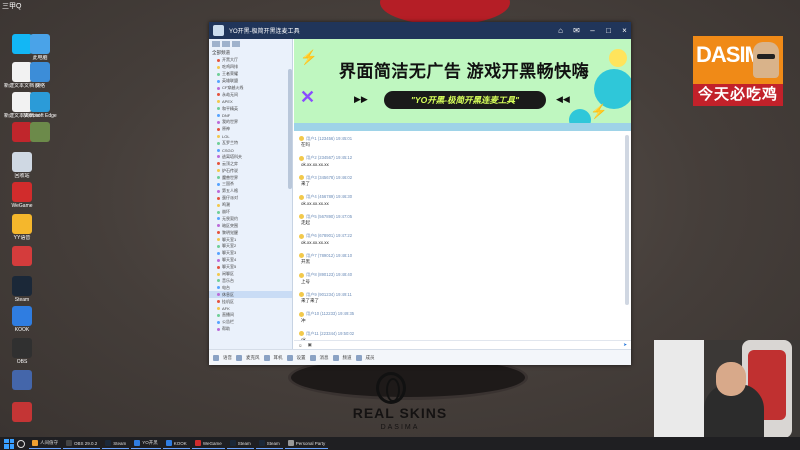 This screenshot has height=450, width=800. Describe the element at coordinates (592, 30) in the screenshot. I see `minimize-button: –` at that location.